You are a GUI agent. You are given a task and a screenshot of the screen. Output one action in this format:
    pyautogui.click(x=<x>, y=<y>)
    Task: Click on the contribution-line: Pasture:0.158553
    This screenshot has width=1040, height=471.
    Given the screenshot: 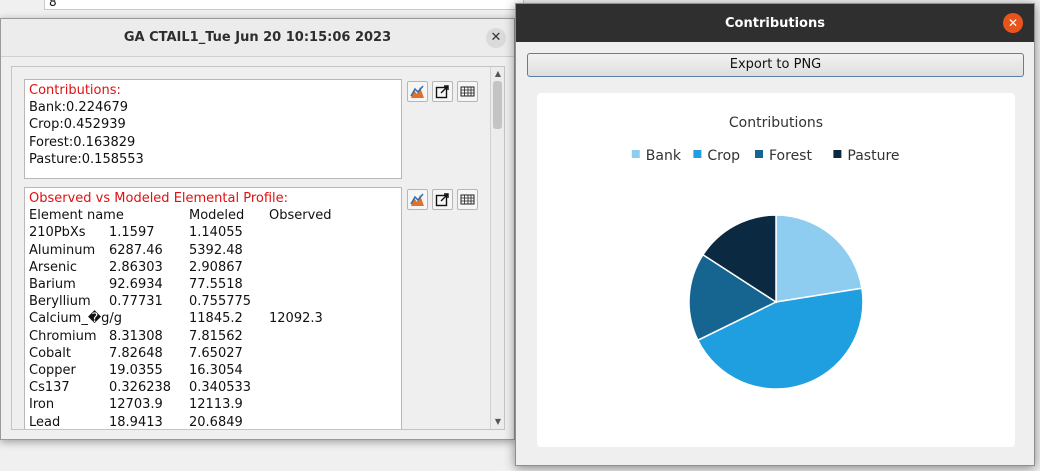 What is the action you would take?
    pyautogui.click(x=86, y=159)
    